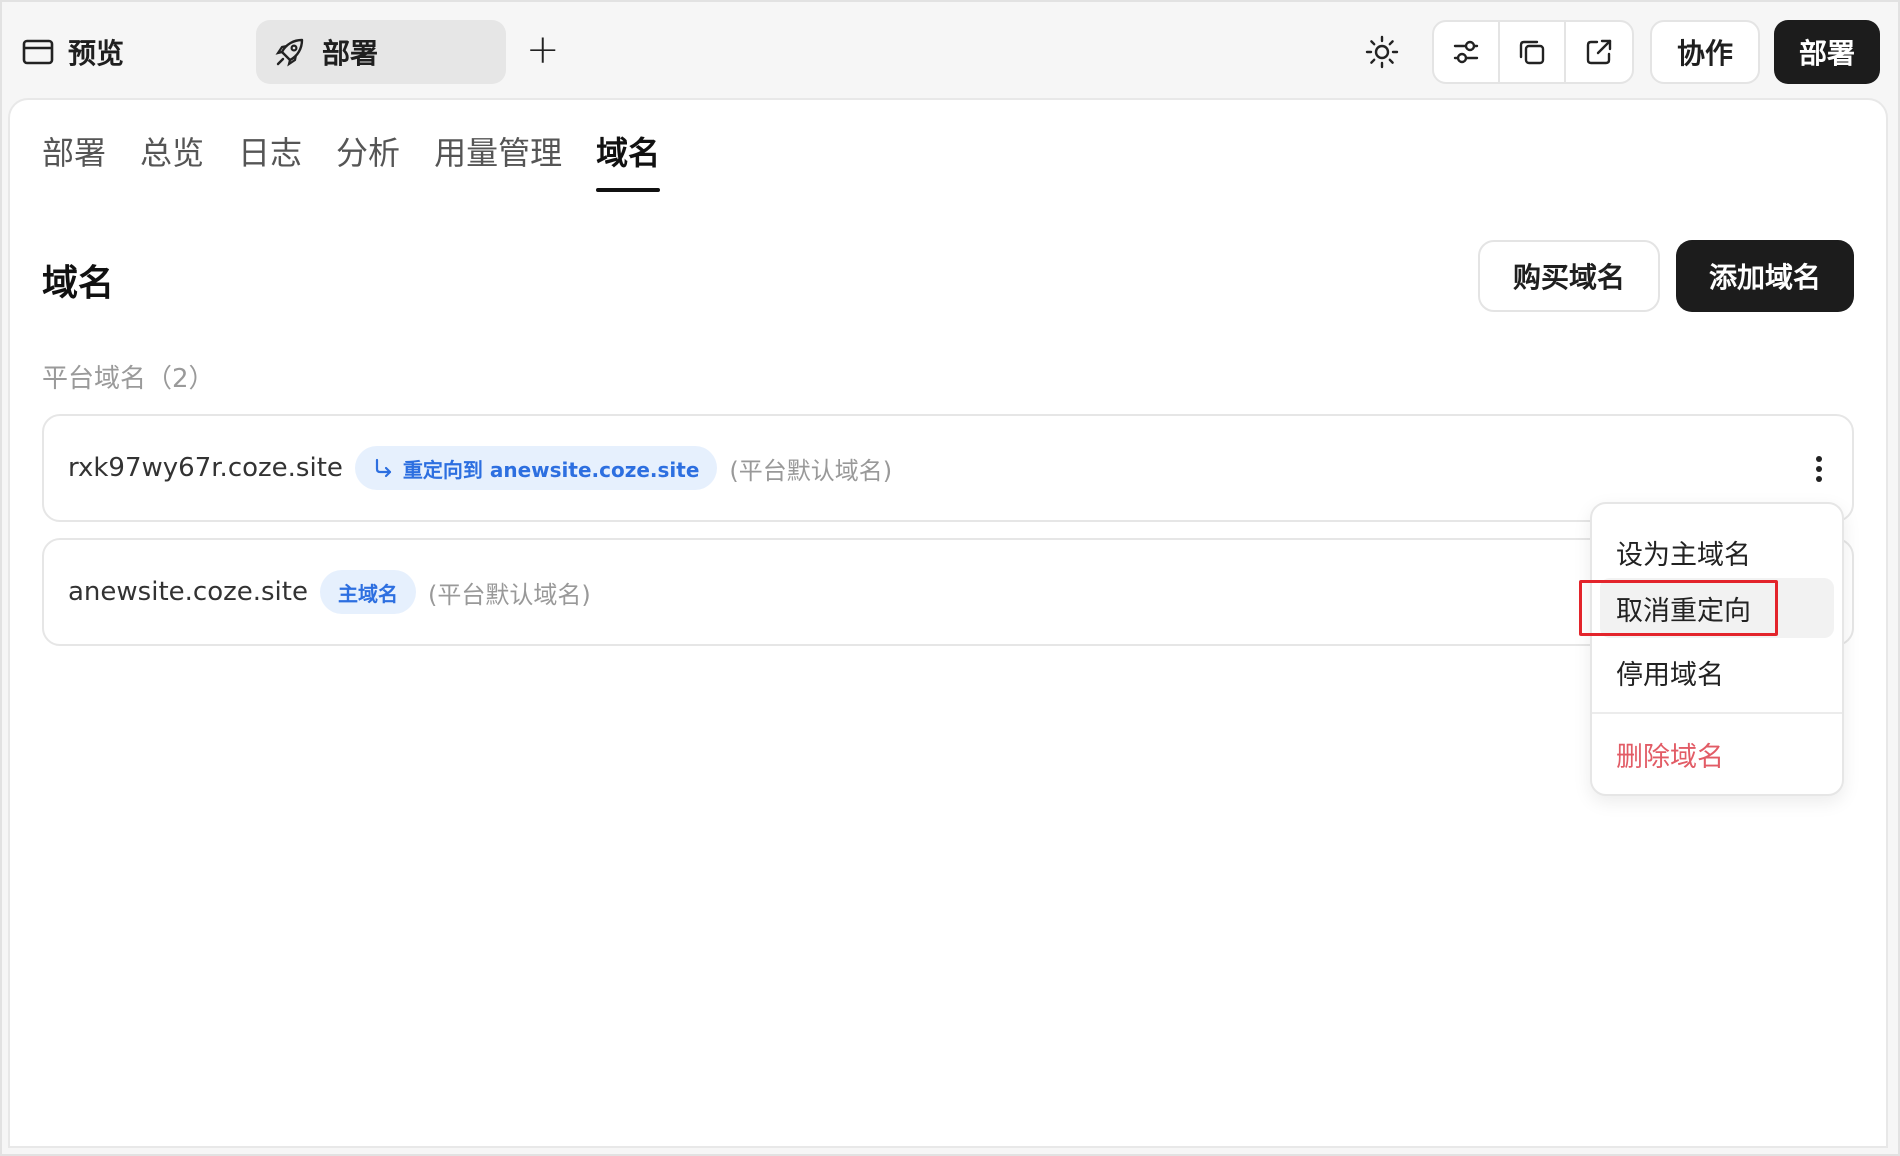 The width and height of the screenshot is (1900, 1156). Describe the element at coordinates (1717, 713) in the screenshot. I see `menu-divider` at that location.